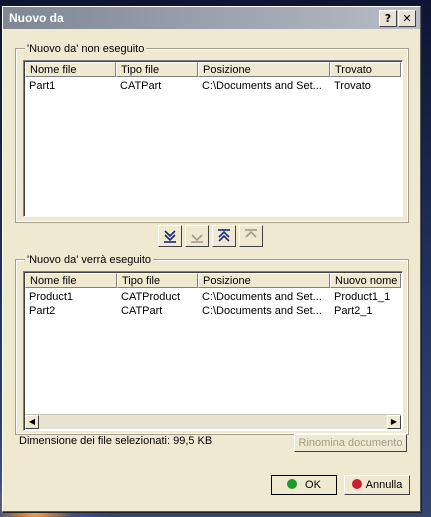  What do you see at coordinates (292, 484) in the screenshot?
I see `ok-icon` at bounding box center [292, 484].